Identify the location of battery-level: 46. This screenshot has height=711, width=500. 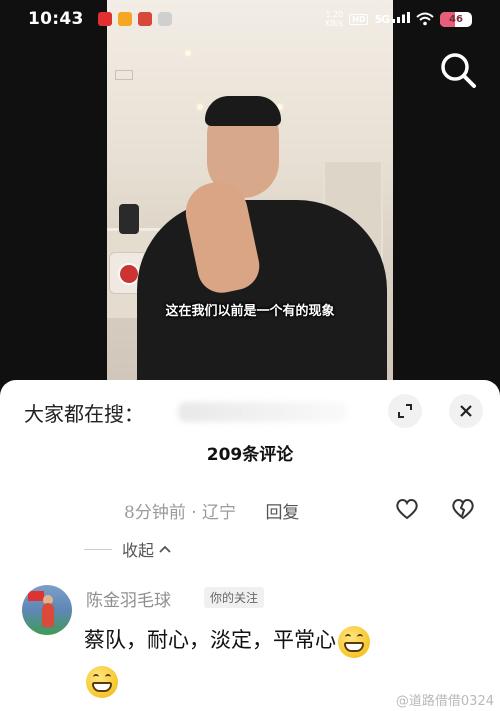
(456, 19).